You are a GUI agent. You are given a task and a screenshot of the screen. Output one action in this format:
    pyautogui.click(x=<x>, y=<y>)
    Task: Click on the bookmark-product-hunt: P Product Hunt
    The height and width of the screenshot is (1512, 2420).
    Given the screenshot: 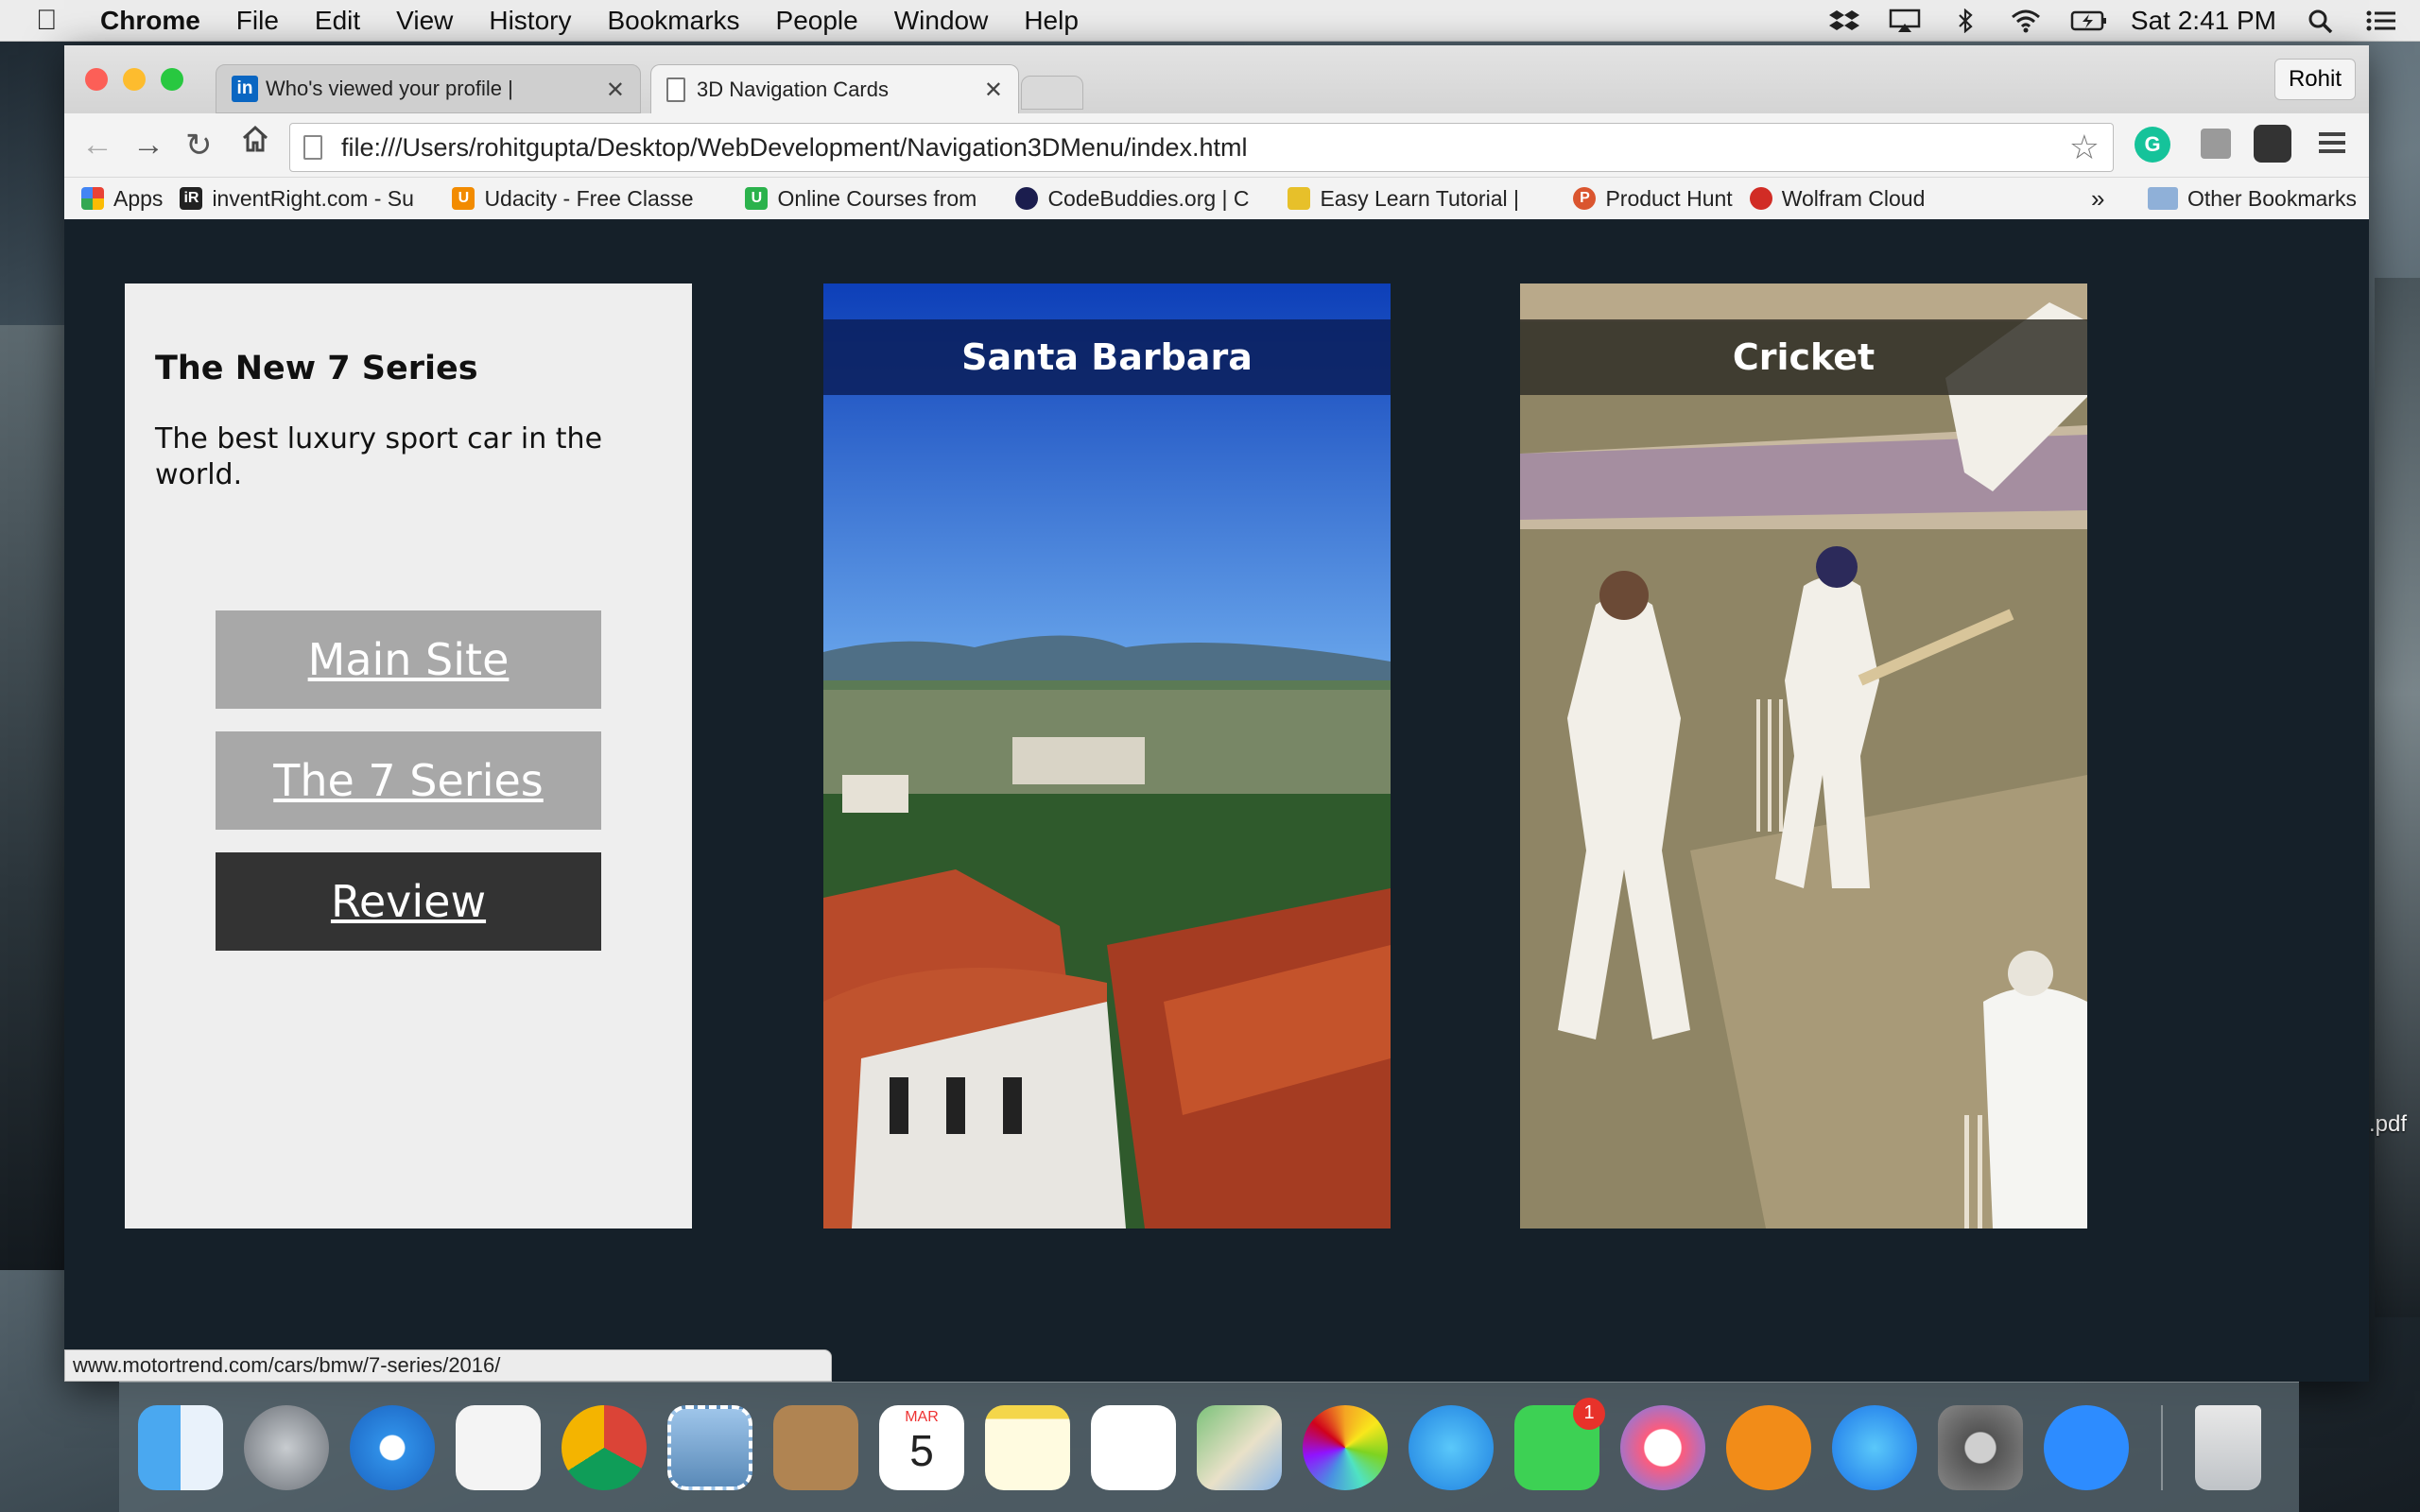 What is the action you would take?
    pyautogui.click(x=1653, y=198)
    